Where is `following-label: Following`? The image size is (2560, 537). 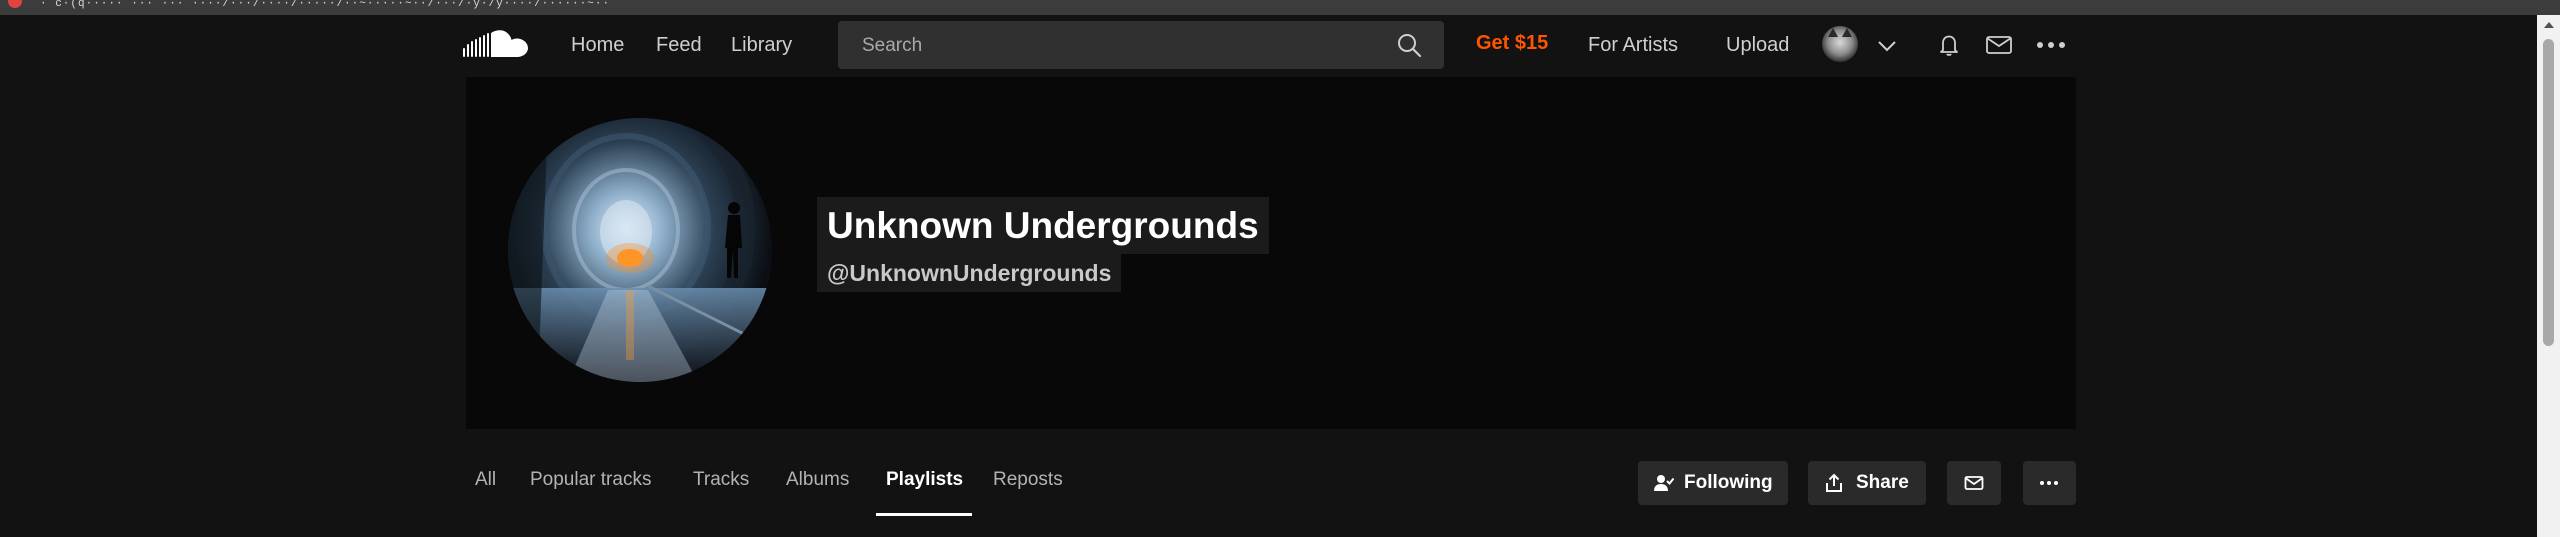
following-label: Following is located at coordinates (1728, 482).